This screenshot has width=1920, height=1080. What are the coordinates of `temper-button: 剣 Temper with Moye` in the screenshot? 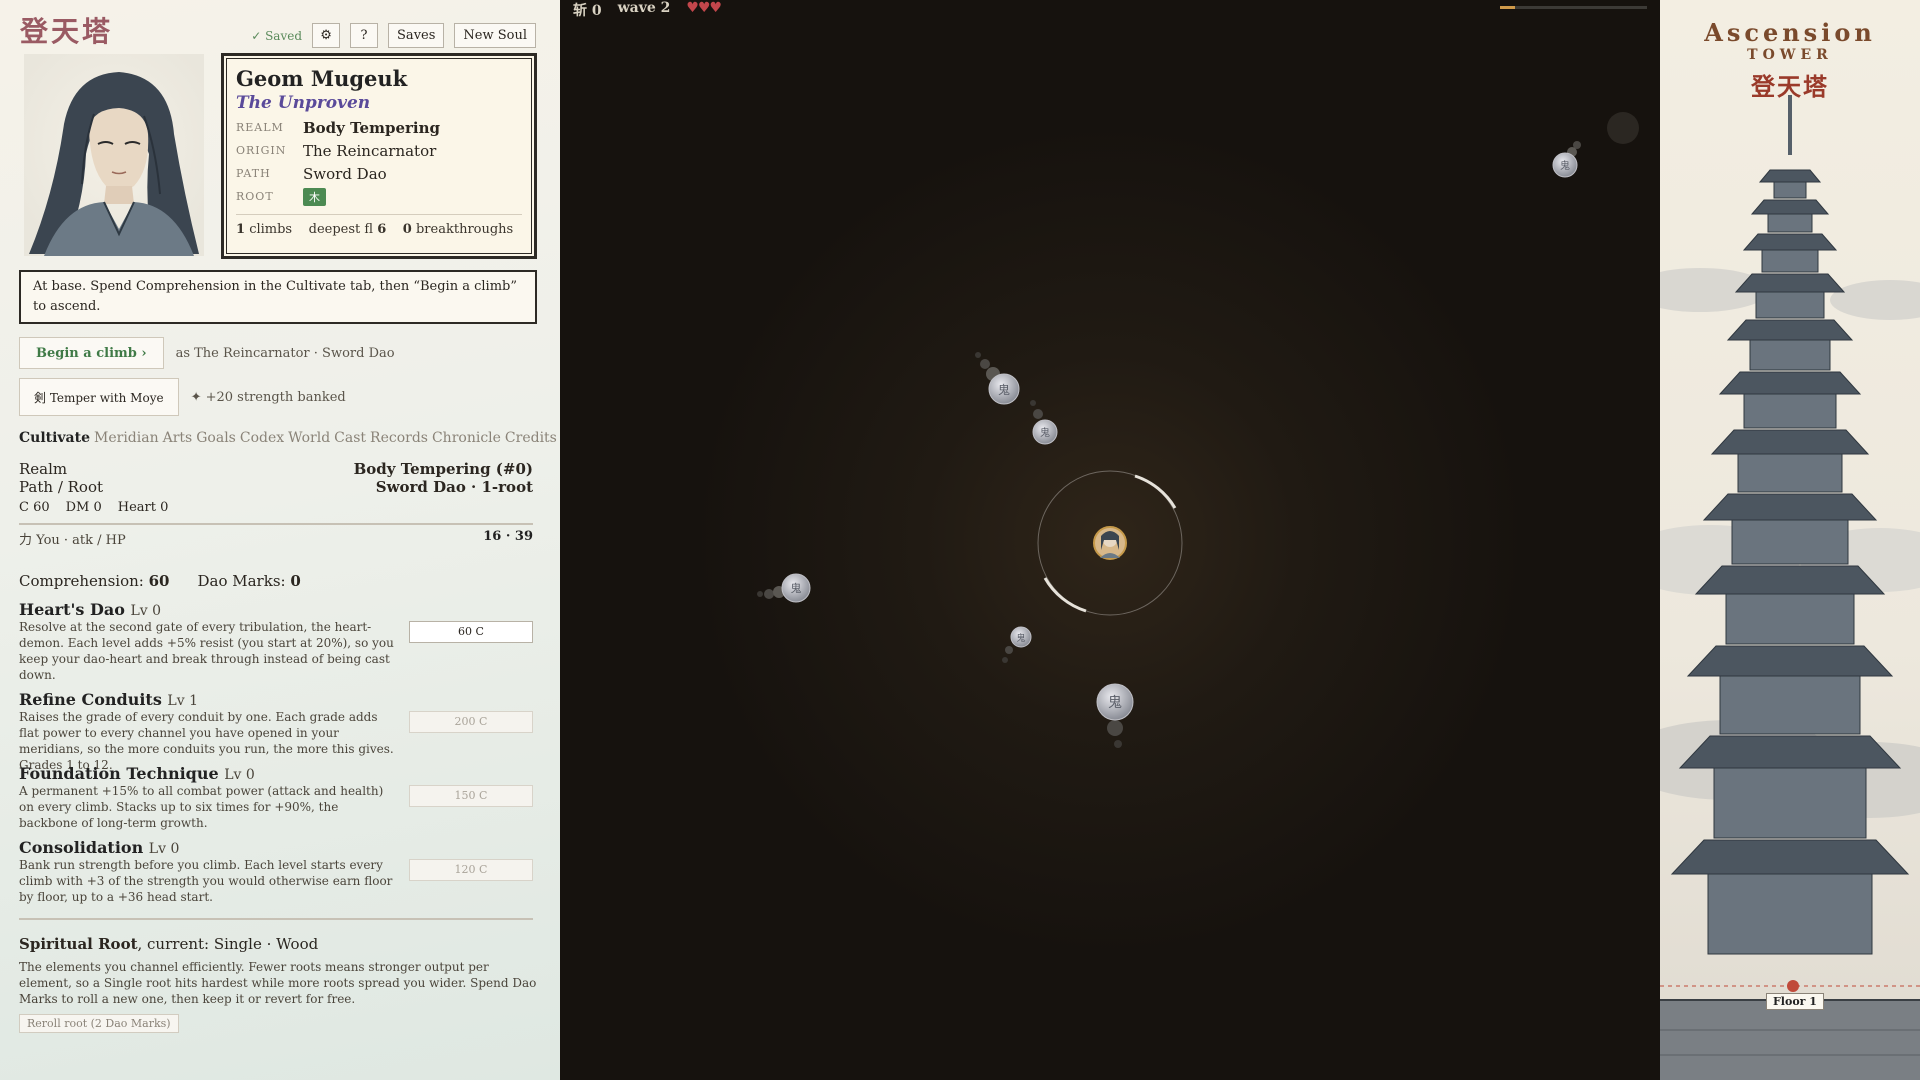 It's located at (99, 397).